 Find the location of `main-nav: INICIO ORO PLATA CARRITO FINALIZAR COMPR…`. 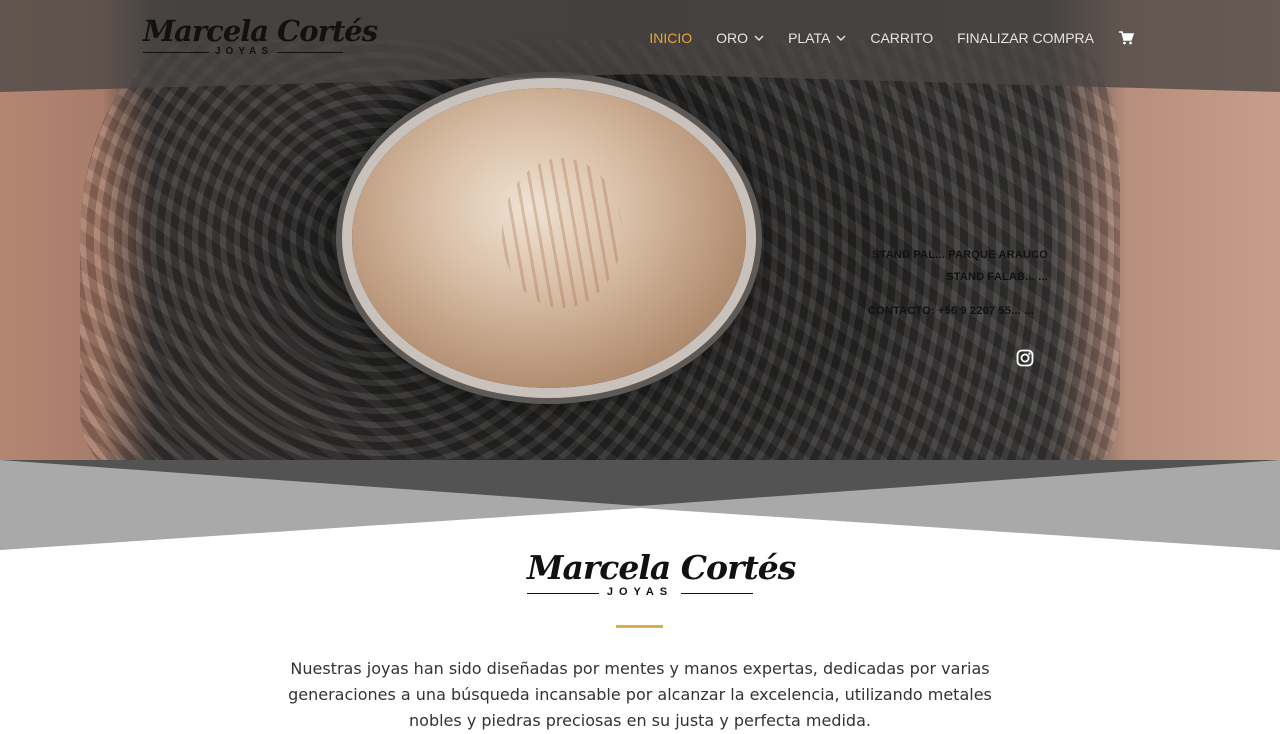

main-nav: INICIO ORO PLATA CARRITO FINALIZAR COMPR… is located at coordinates (891, 38).